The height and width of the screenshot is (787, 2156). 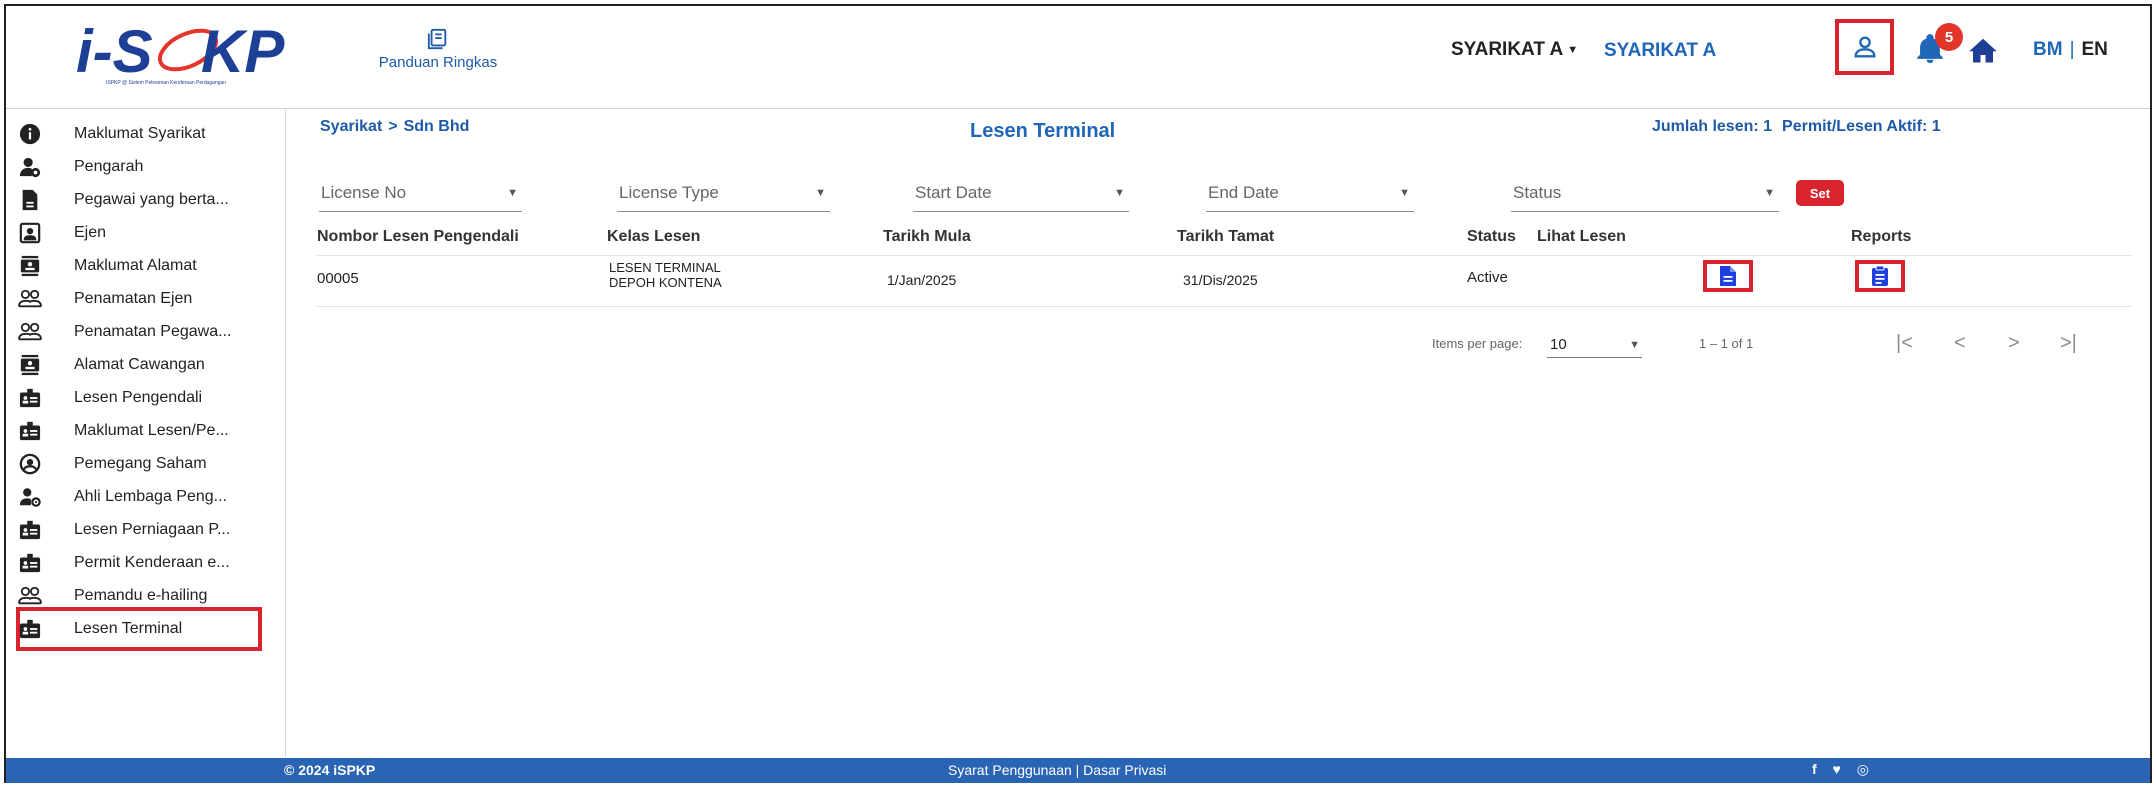 I want to click on view-license-button, so click(x=1728, y=276).